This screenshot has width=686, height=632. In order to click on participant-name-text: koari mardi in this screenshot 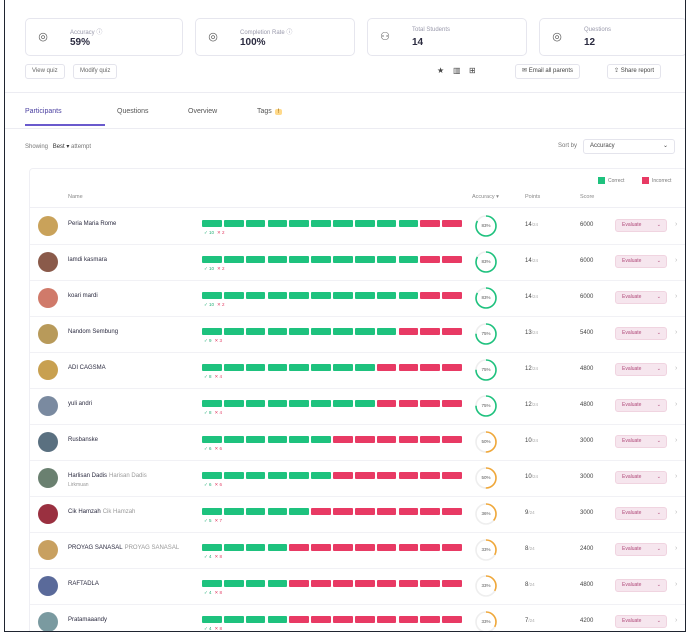, I will do `click(83, 296)`.